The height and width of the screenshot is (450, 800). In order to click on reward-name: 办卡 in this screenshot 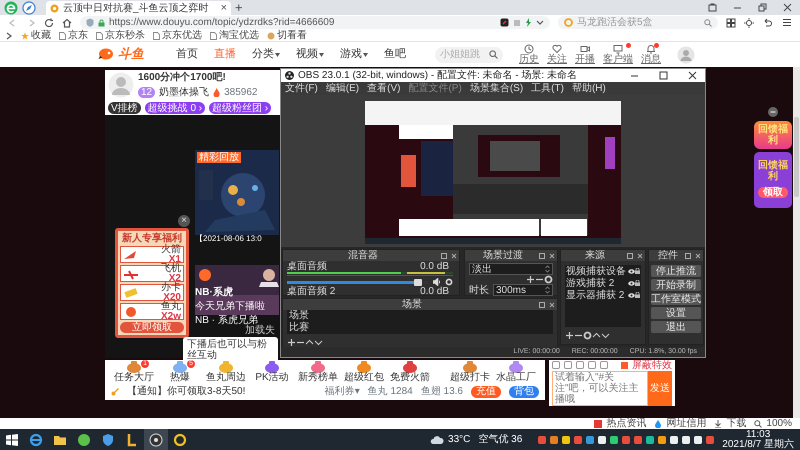, I will do `click(171, 287)`.